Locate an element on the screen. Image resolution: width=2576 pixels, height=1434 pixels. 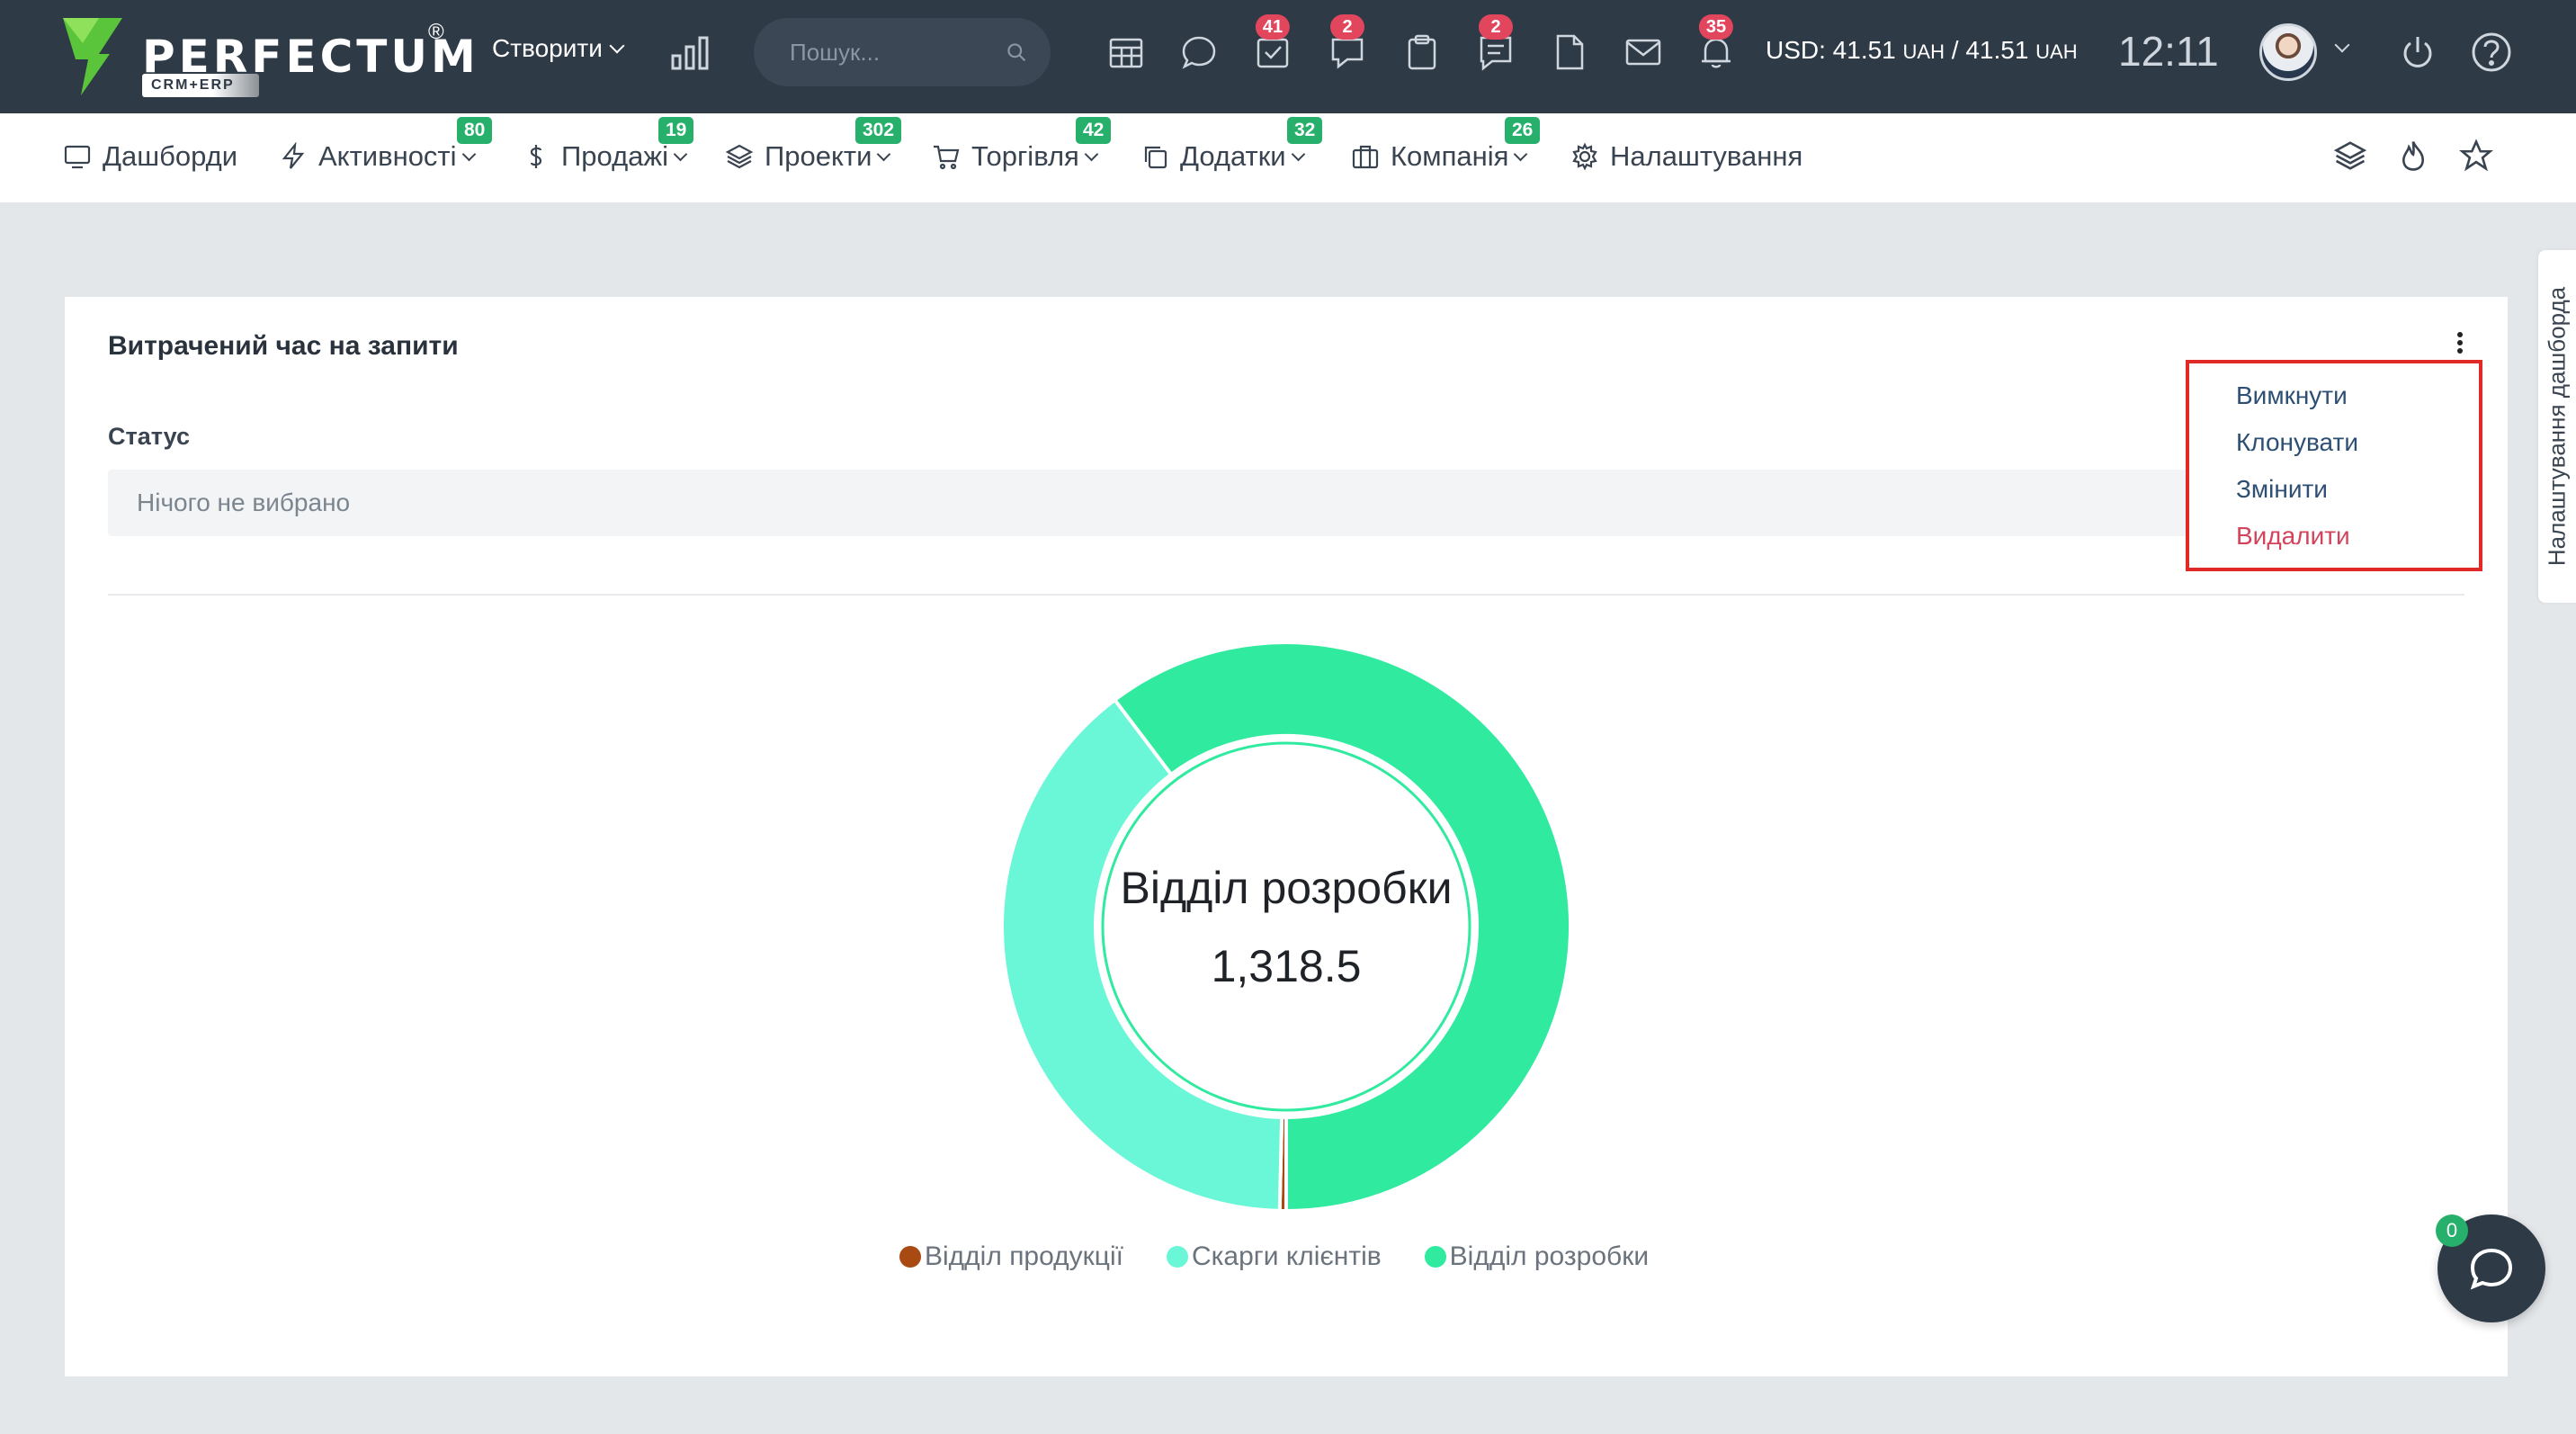
currency-rate: USD: 41.51 UAH / 41.51 UAH is located at coordinates (1922, 51).